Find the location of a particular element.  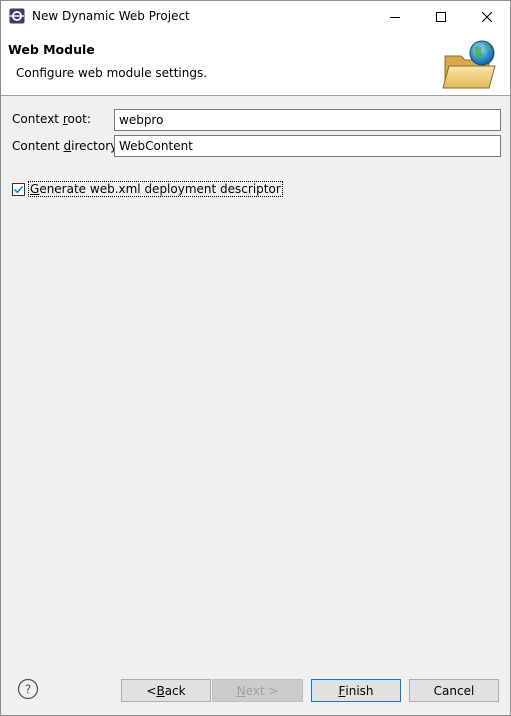

maximize-button is located at coordinates (441, 16).